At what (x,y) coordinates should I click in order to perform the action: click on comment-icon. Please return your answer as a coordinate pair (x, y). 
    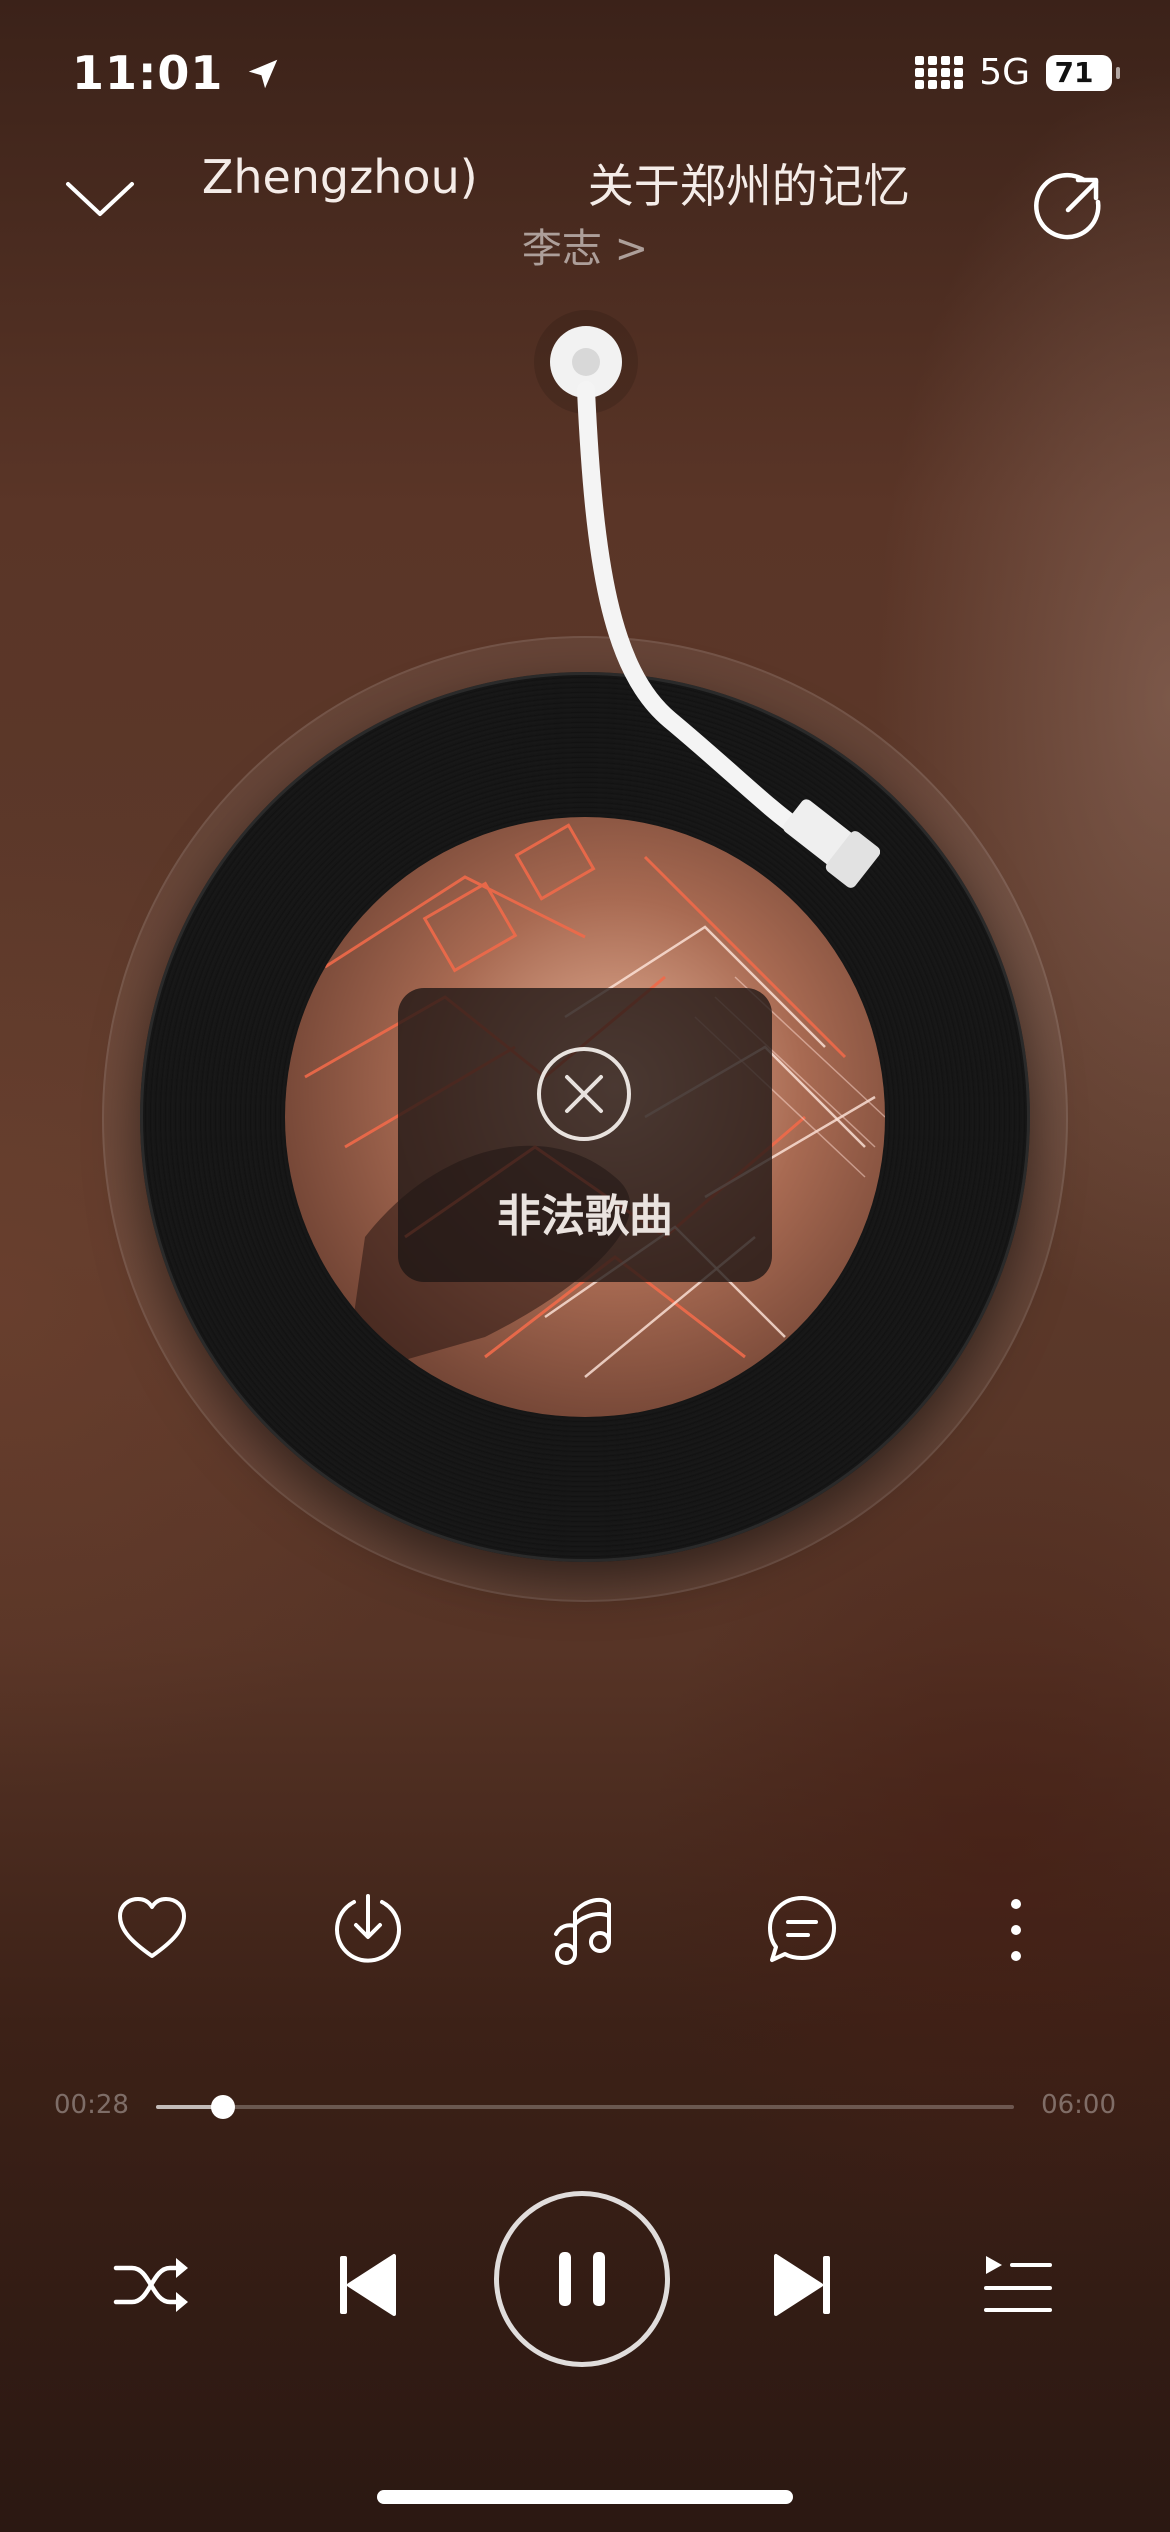
    Looking at the image, I should click on (802, 1929).